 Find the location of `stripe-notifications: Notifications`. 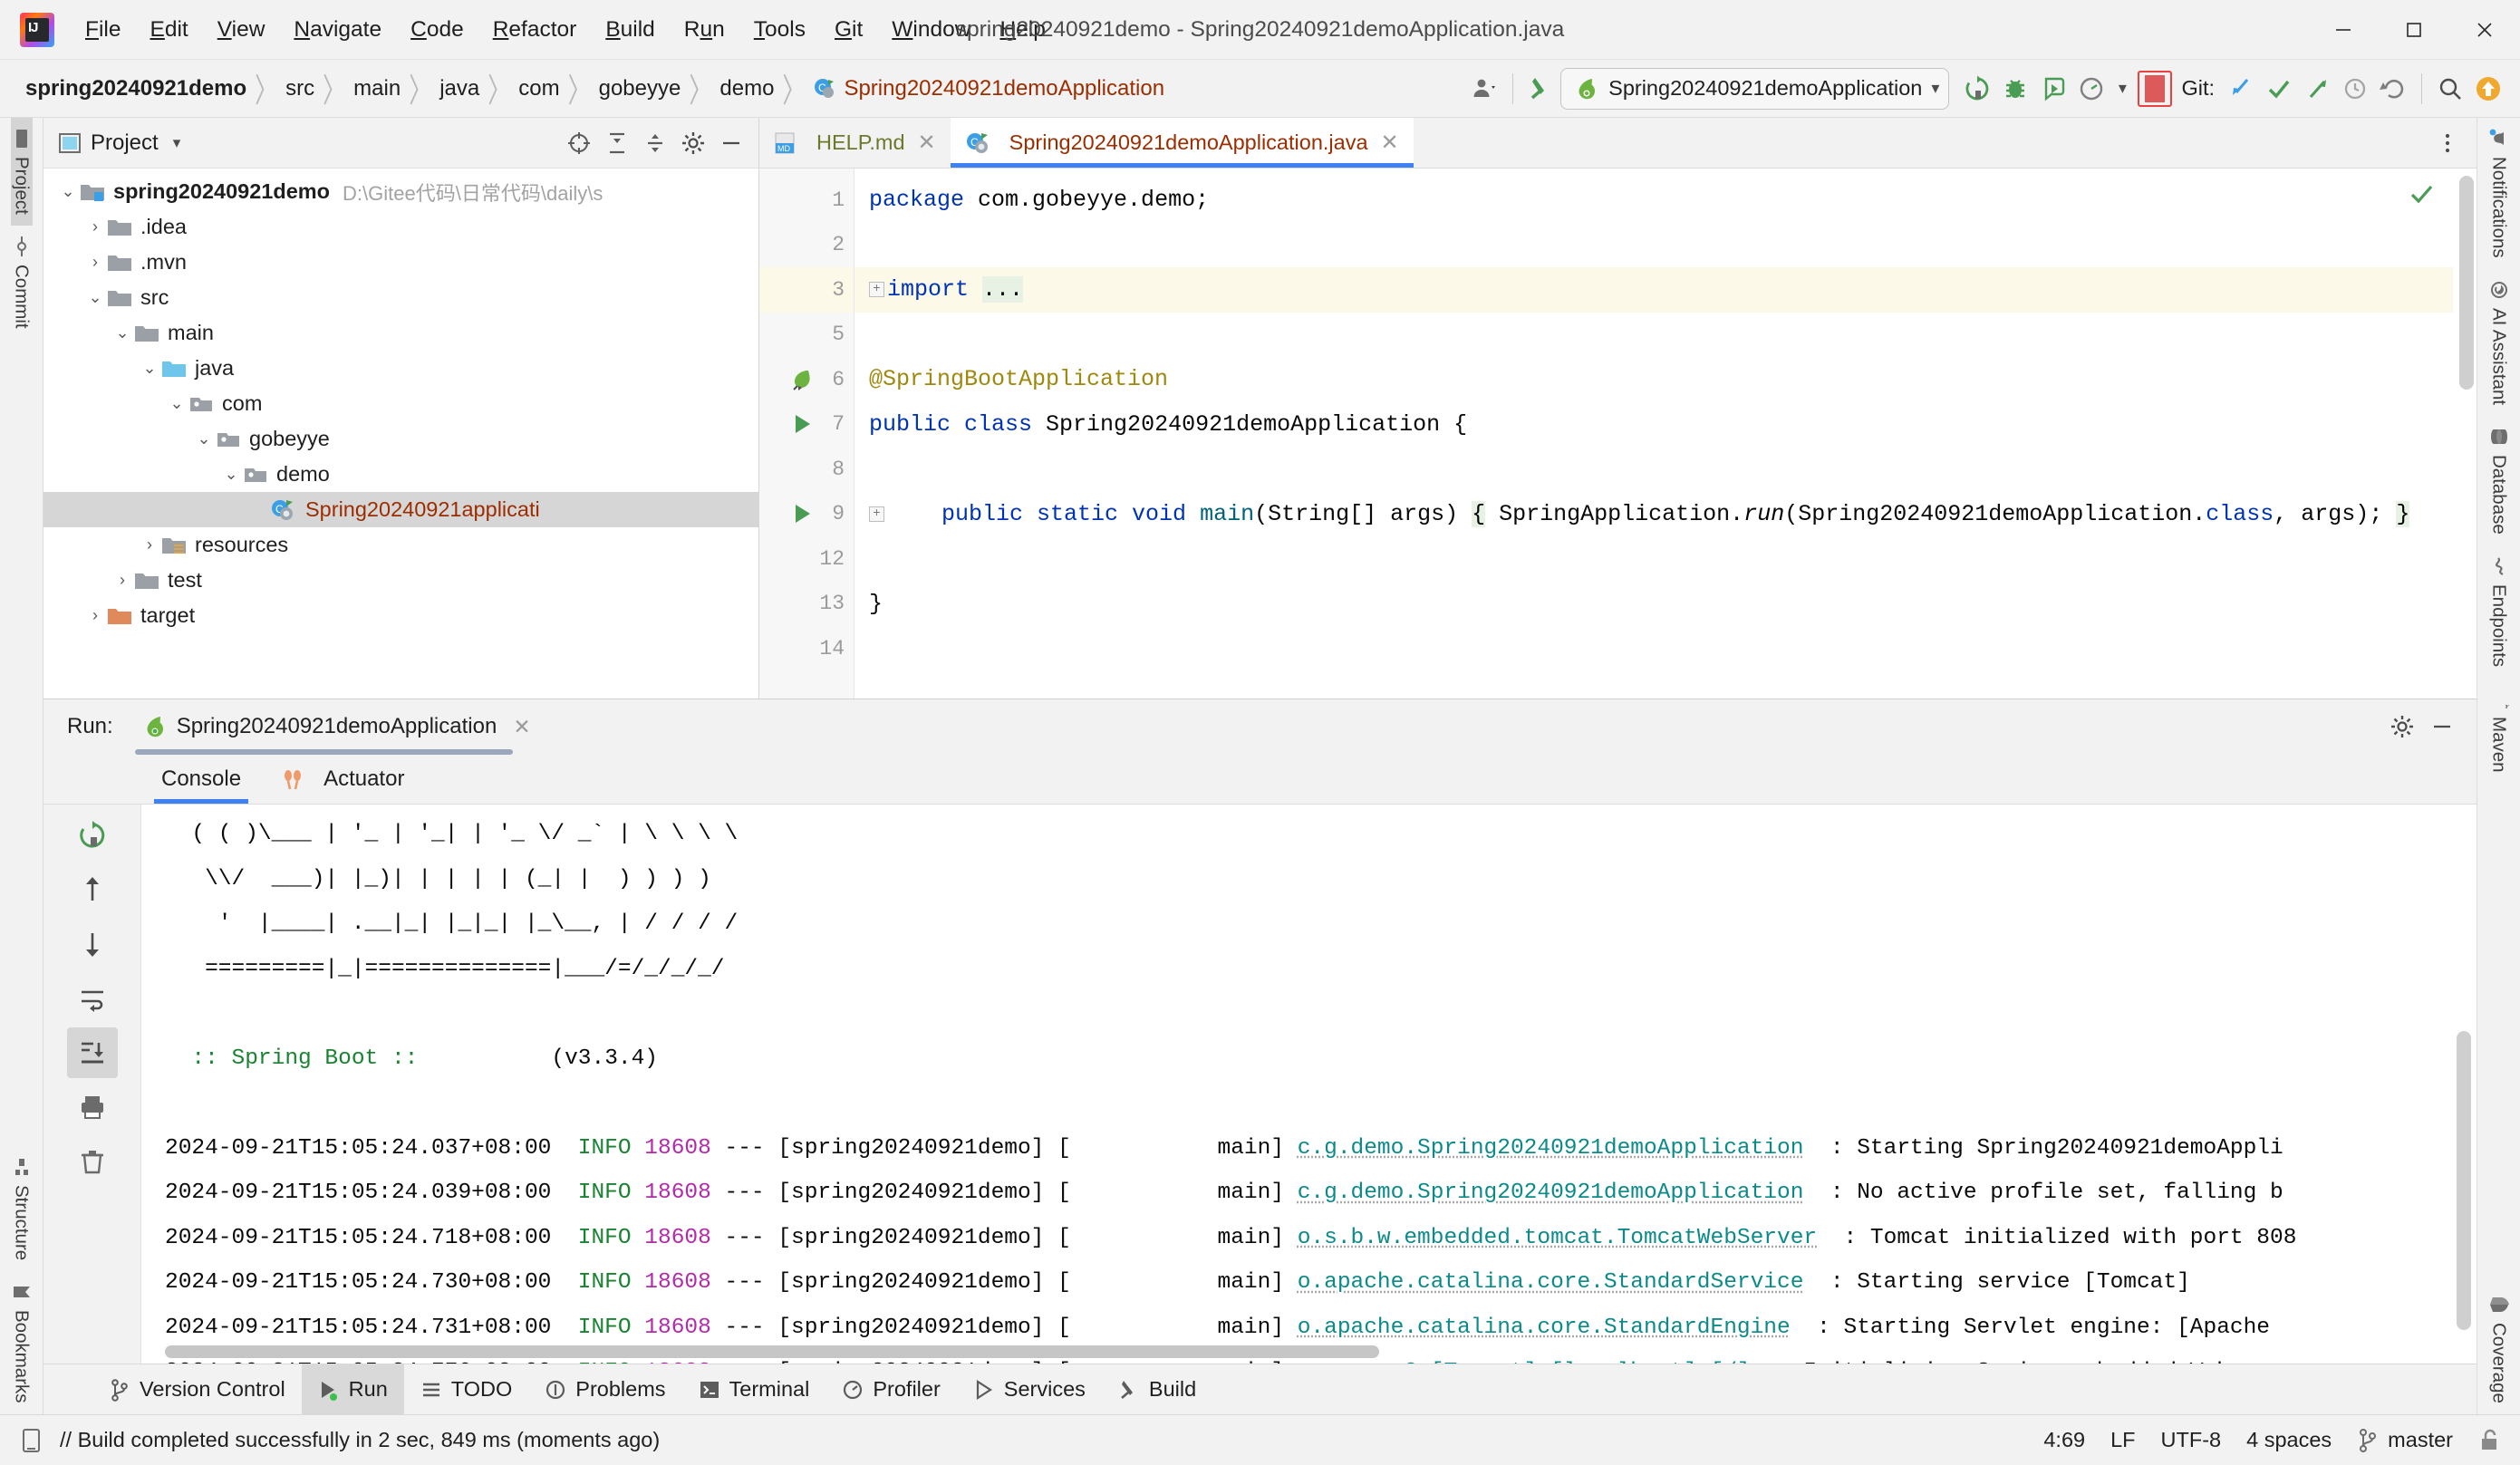

stripe-notifications: Notifications is located at coordinates (2499, 193).